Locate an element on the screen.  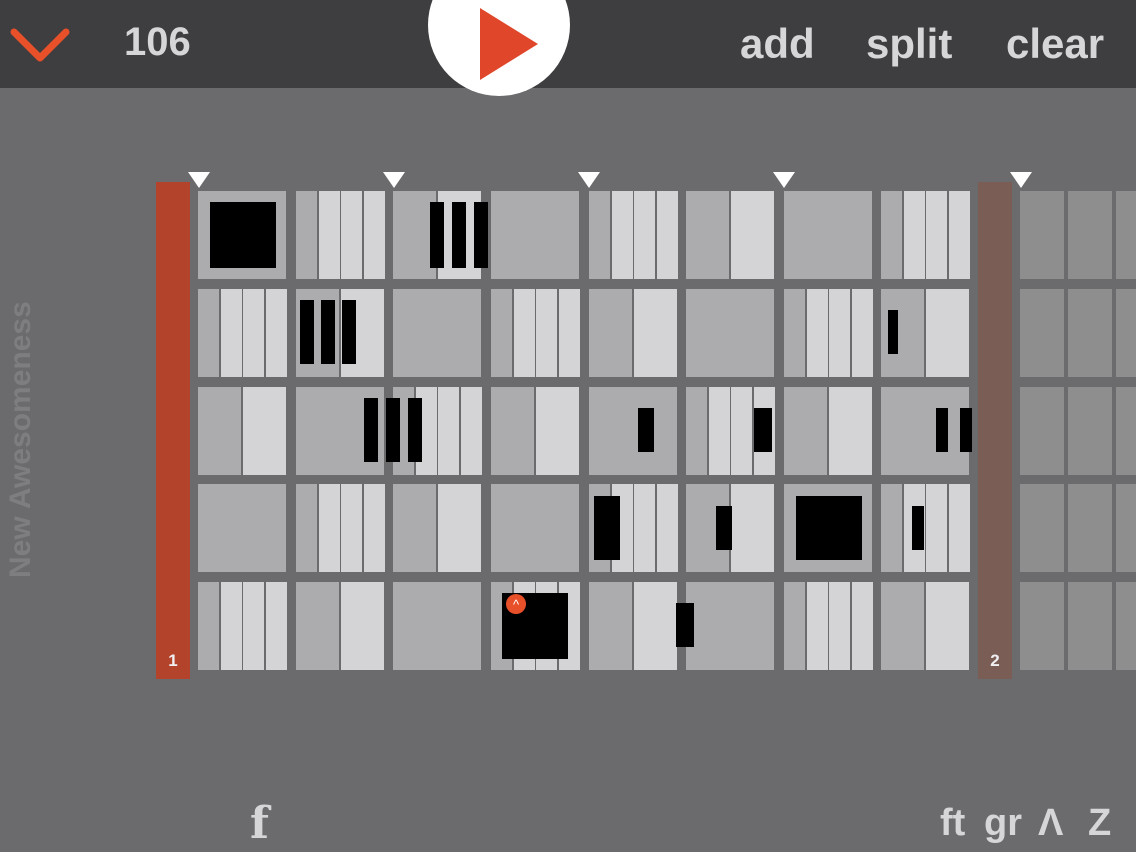
clear-button: clear is located at coordinates (1055, 44).